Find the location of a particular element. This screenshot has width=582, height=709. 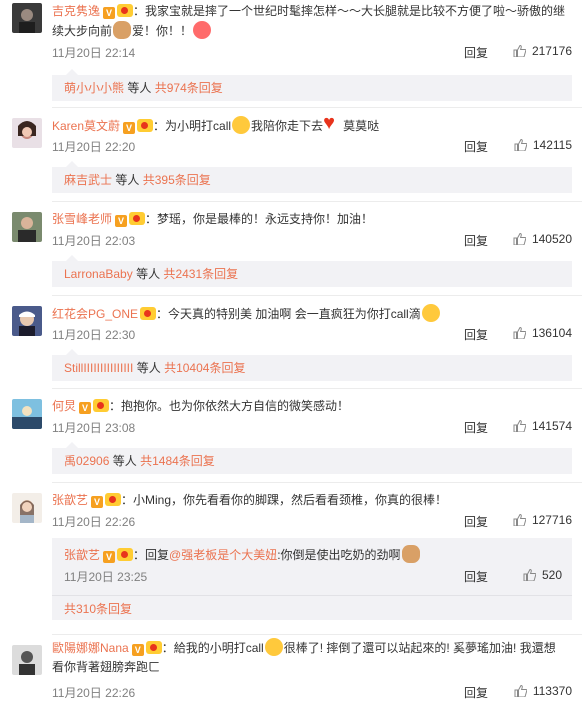

reply-count-link: 共2431条回复 is located at coordinates (200, 274).